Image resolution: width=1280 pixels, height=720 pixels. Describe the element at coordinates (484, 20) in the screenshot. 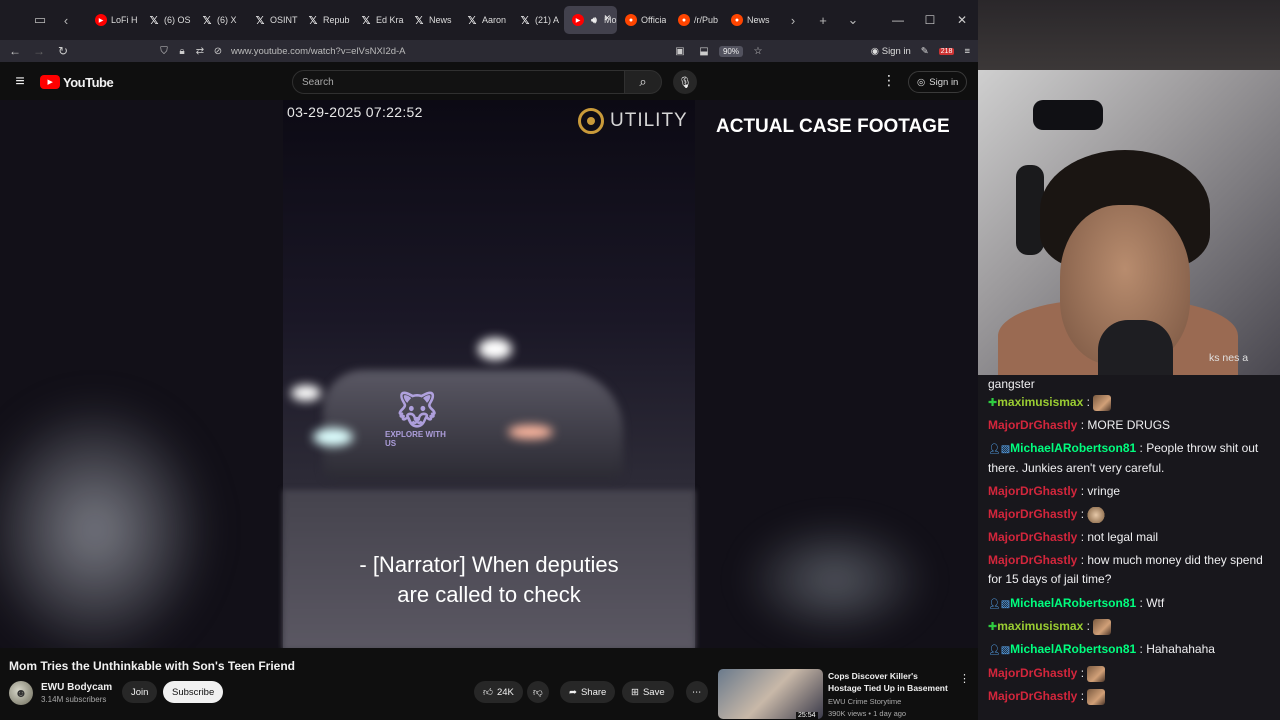

I see `tab-8: 𝕏 Aaron` at that location.